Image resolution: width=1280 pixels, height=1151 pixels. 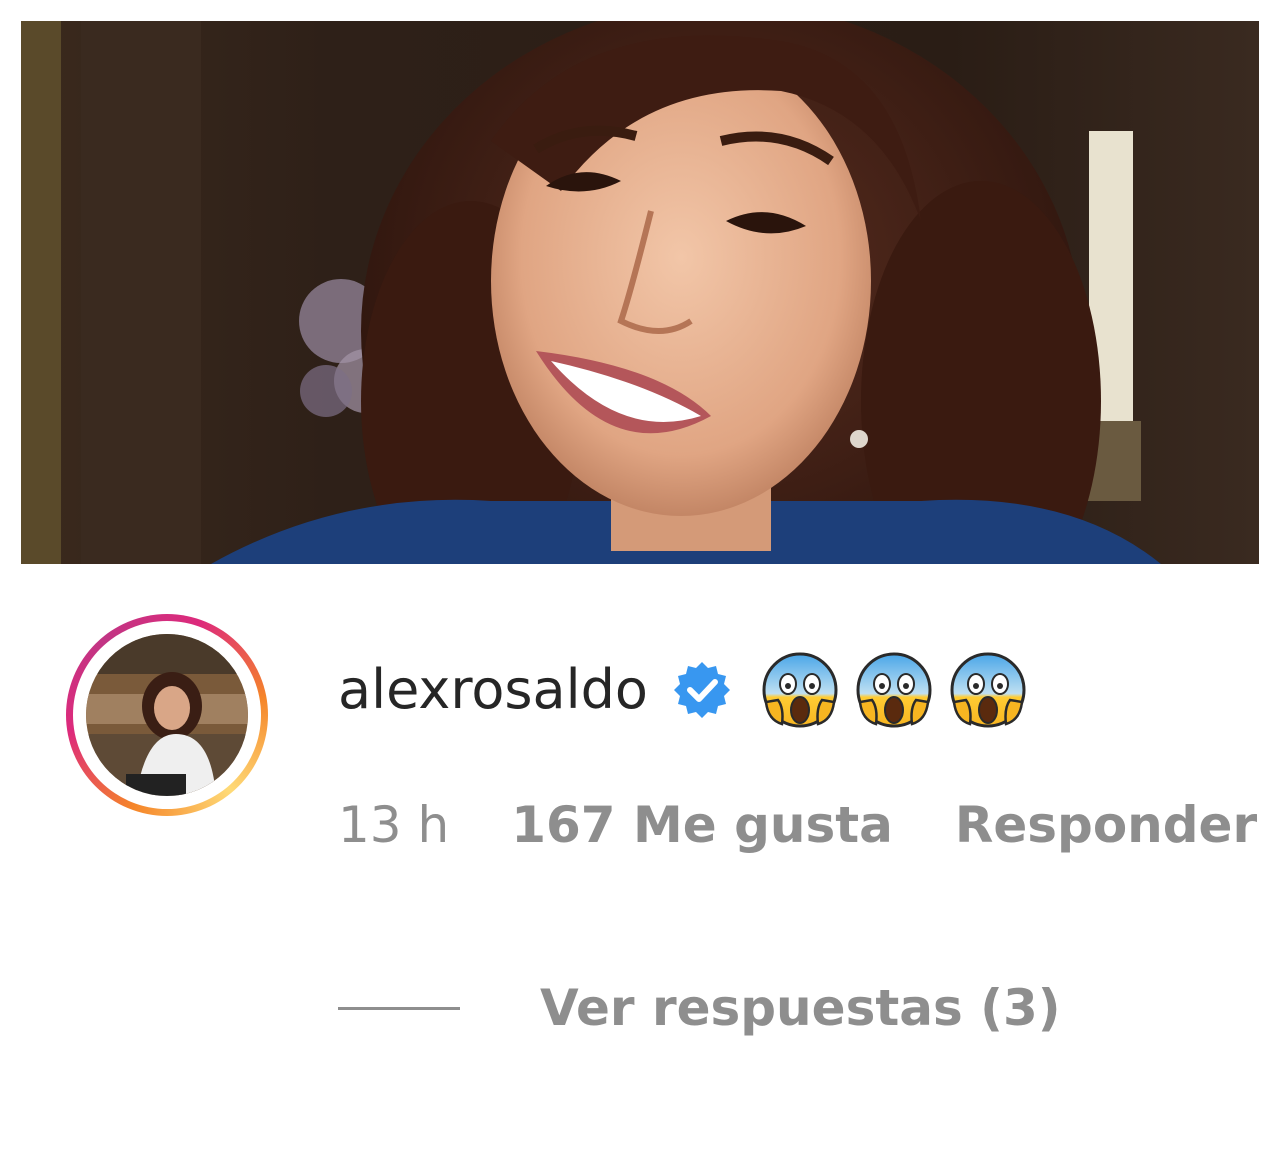 I want to click on avatar-image, so click(x=167, y=715).